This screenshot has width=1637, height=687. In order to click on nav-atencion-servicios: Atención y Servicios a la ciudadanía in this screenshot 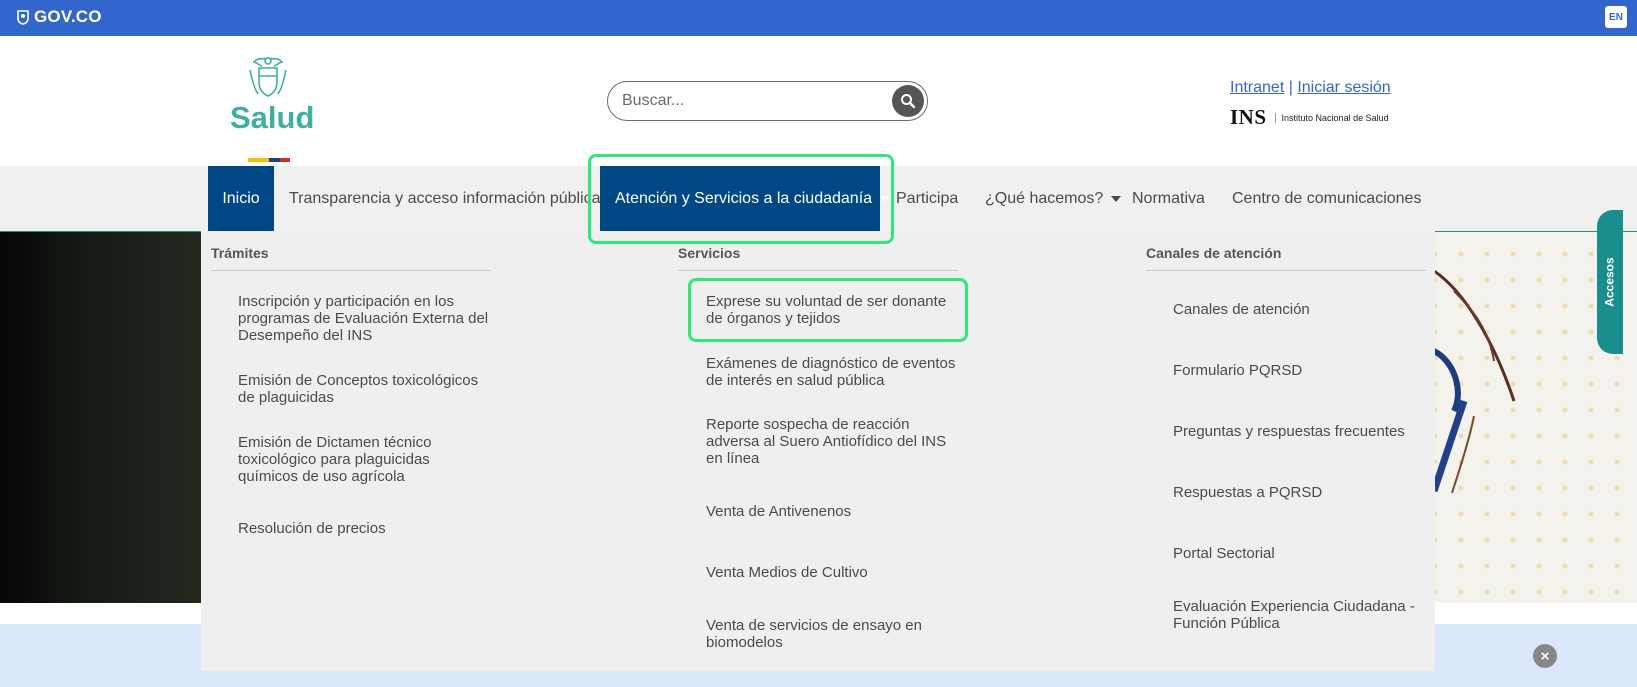, I will do `click(745, 198)`.